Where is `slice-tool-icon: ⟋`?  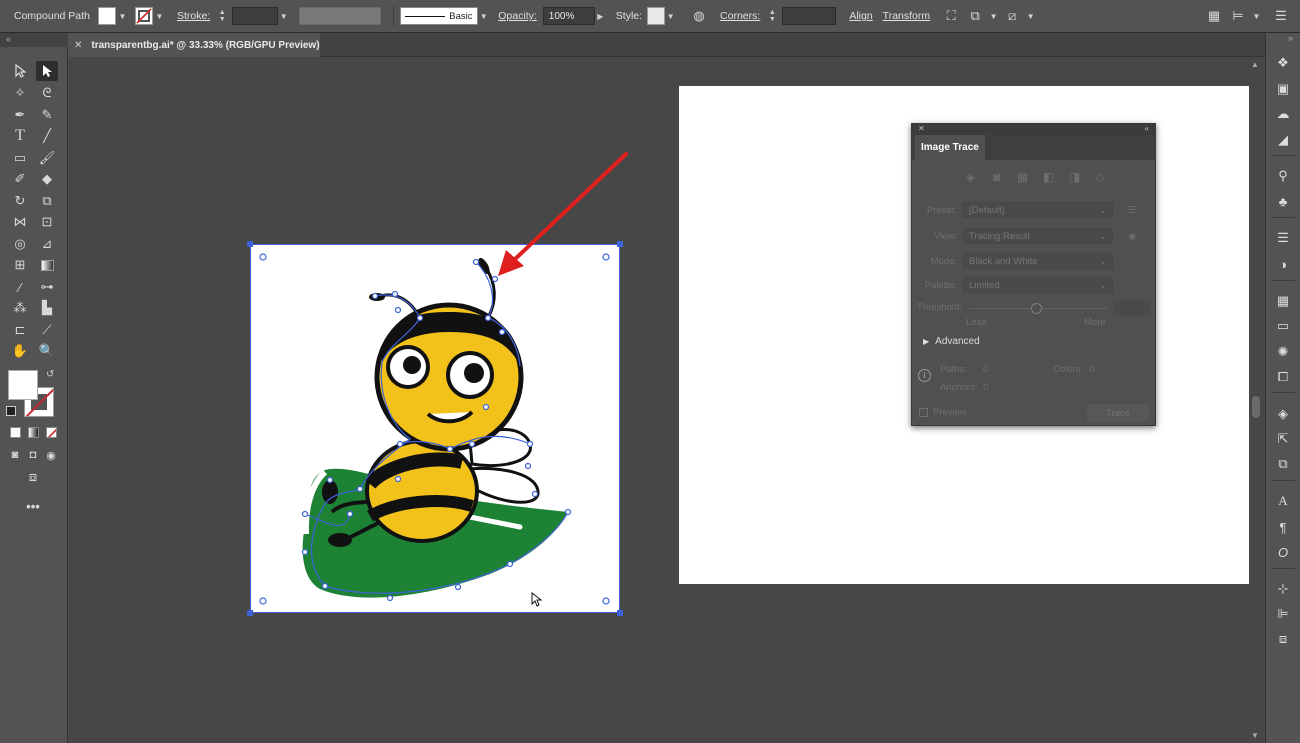
slice-tool-icon: ⟋ is located at coordinates (47, 330).